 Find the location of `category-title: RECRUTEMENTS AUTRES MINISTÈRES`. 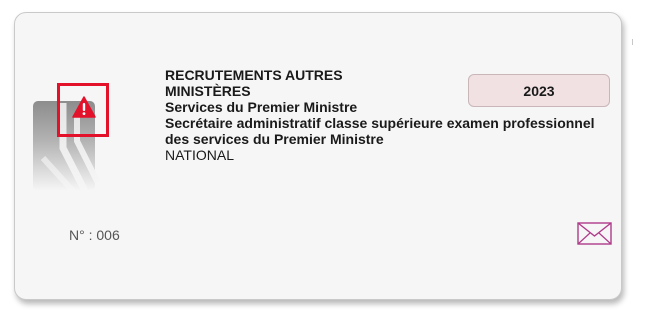

category-title: RECRUTEMENTS AUTRES MINISTÈRES is located at coordinates (254, 83).